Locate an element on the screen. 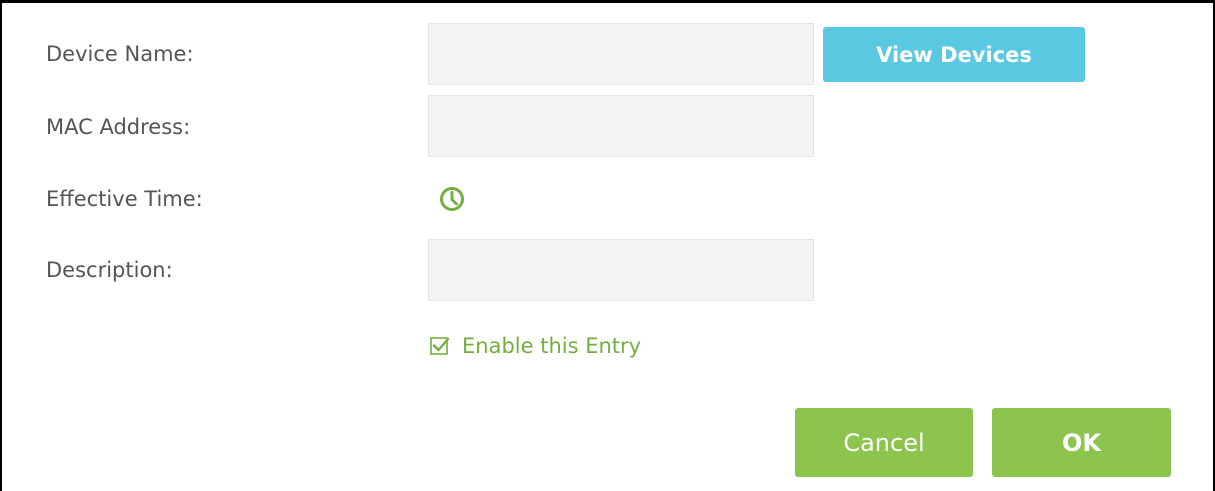 Image resolution: width=1215 pixels, height=491 pixels. clock-icon is located at coordinates (452, 199).